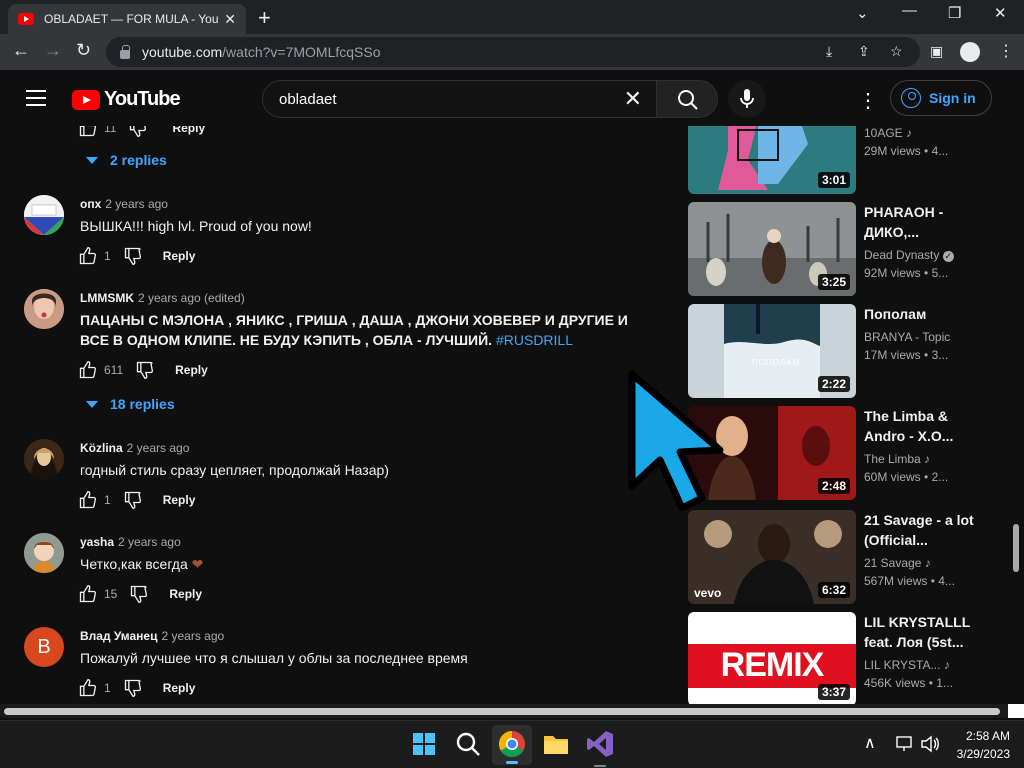 The height and width of the screenshot is (768, 1024). I want to click on chrome-taskbar-button, so click(512, 745).